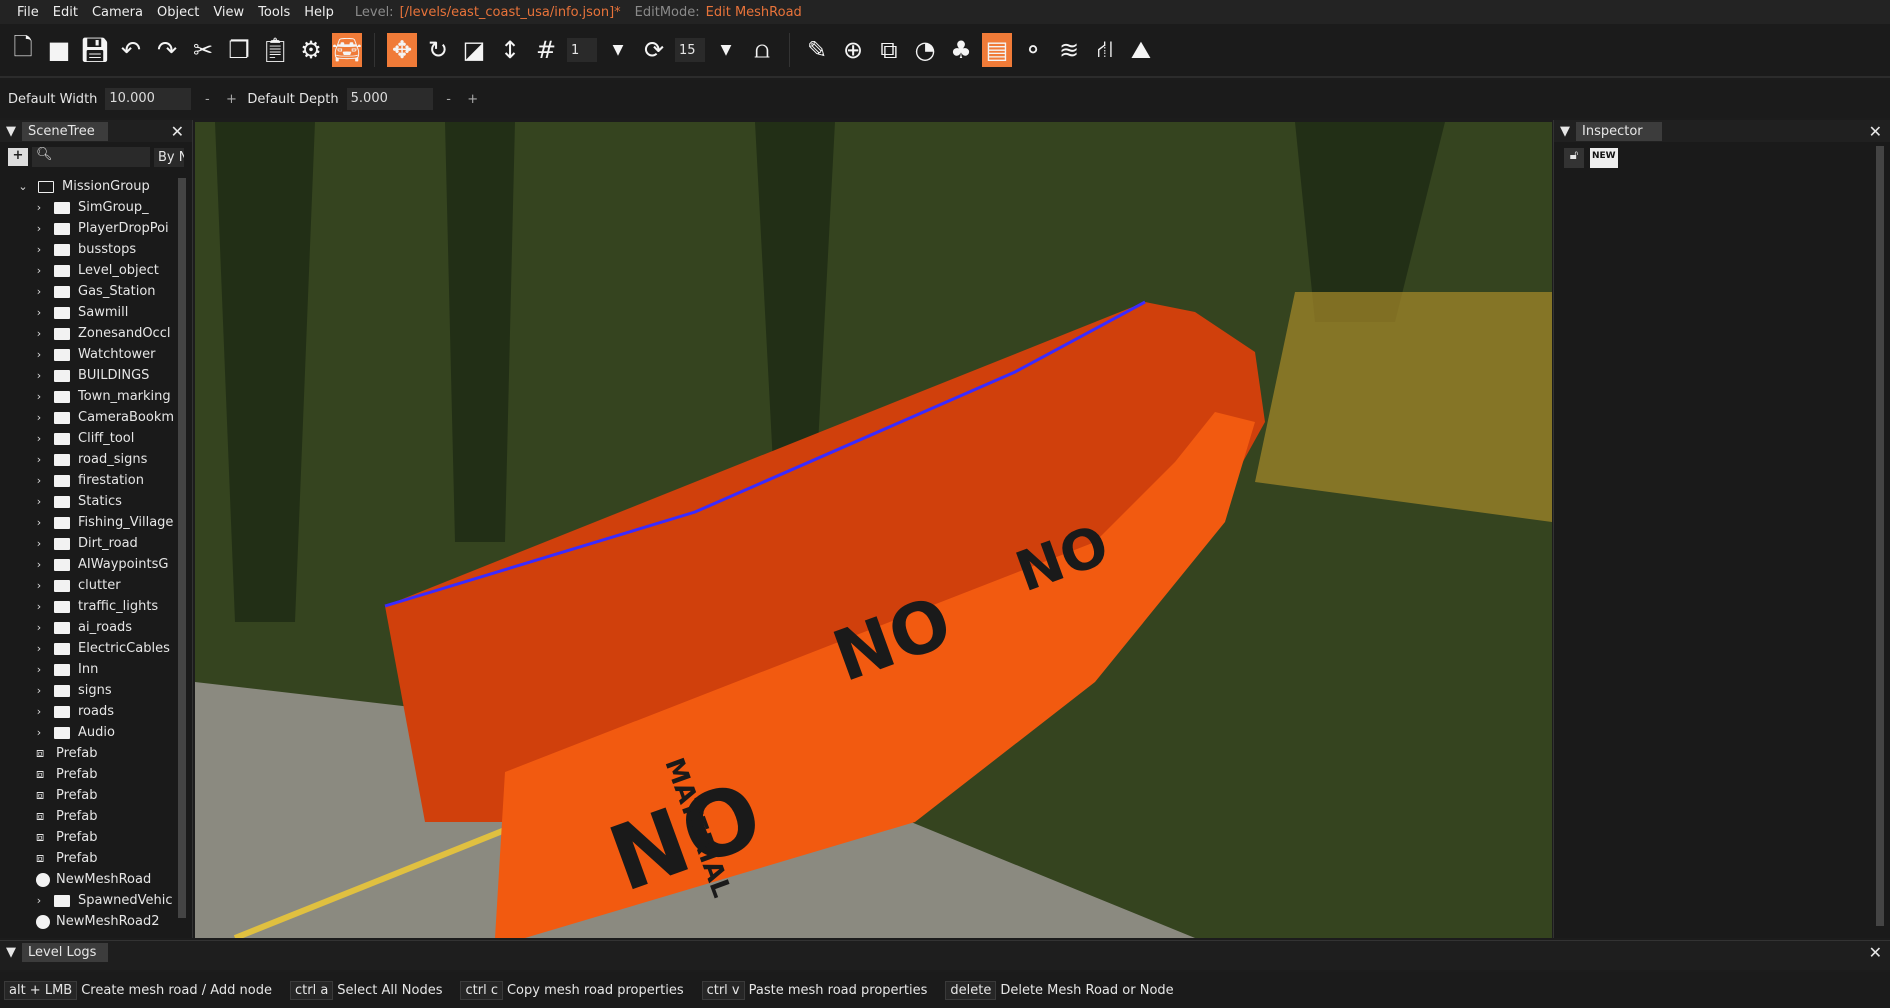 Image resolution: width=1890 pixels, height=1008 pixels. I want to click on inspector-tab: Inspector, so click(1619, 131).